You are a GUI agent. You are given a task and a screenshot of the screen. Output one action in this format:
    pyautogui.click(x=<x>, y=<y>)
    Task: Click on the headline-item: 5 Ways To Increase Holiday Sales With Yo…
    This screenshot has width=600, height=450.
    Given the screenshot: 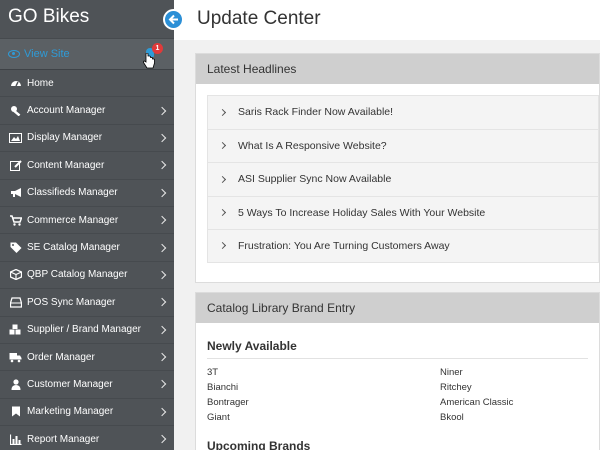 What is the action you would take?
    pyautogui.click(x=403, y=212)
    